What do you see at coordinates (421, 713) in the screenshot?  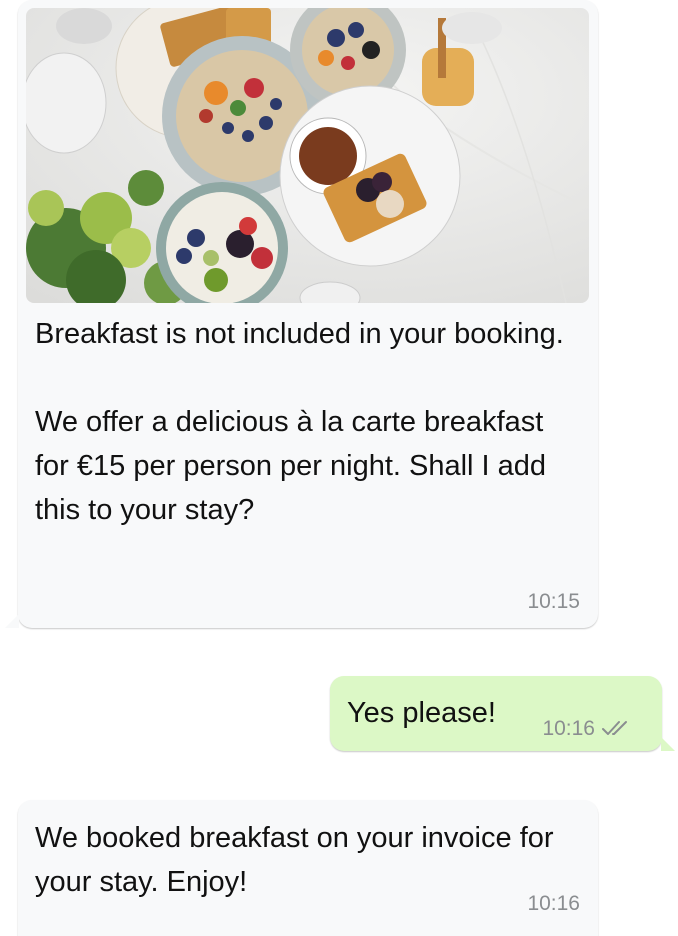 I see `message-text: Yes please!` at bounding box center [421, 713].